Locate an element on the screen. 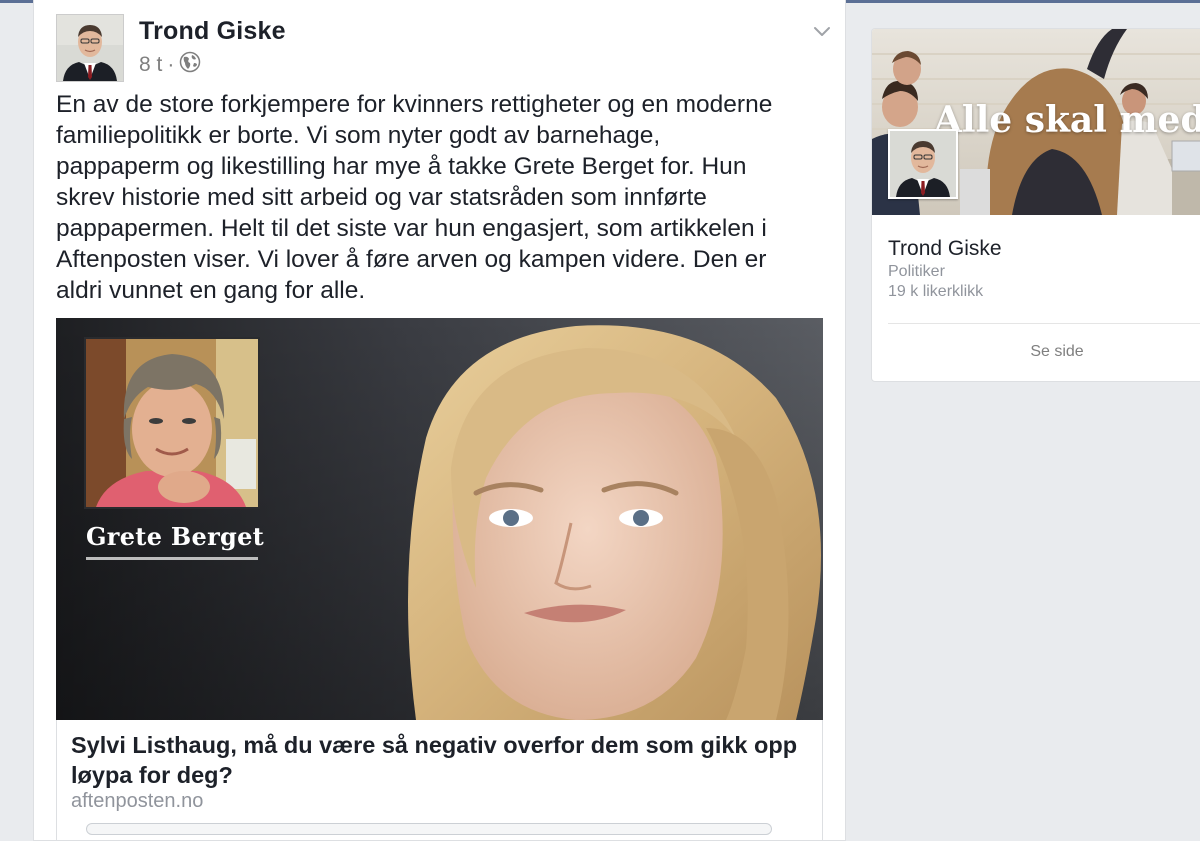 This screenshot has height=841, width=1200. post-meta: 8 t · is located at coordinates (170, 65).